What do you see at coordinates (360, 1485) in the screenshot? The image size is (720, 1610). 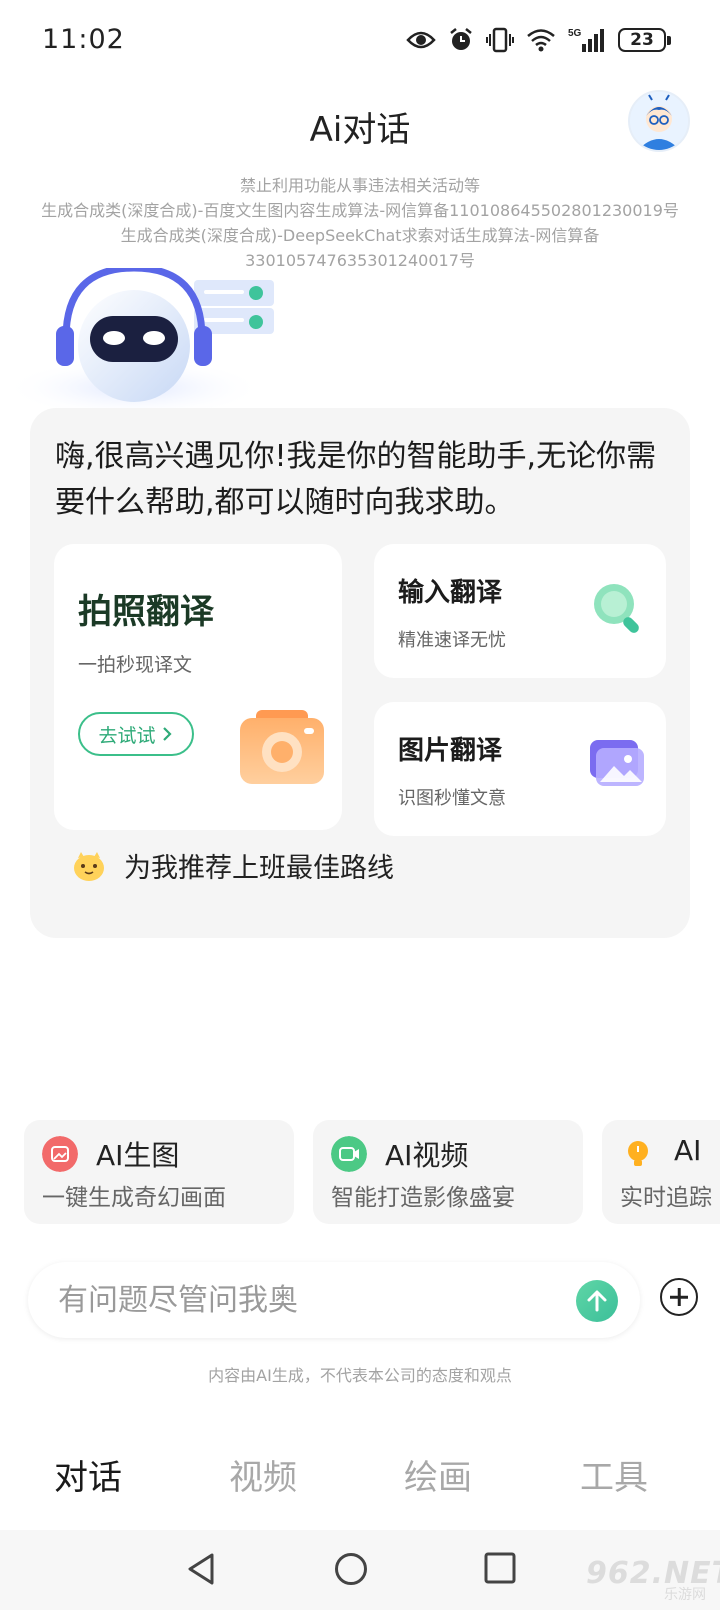 I see `bottom-tabs: 对话 视频 绘画 工具` at bounding box center [360, 1485].